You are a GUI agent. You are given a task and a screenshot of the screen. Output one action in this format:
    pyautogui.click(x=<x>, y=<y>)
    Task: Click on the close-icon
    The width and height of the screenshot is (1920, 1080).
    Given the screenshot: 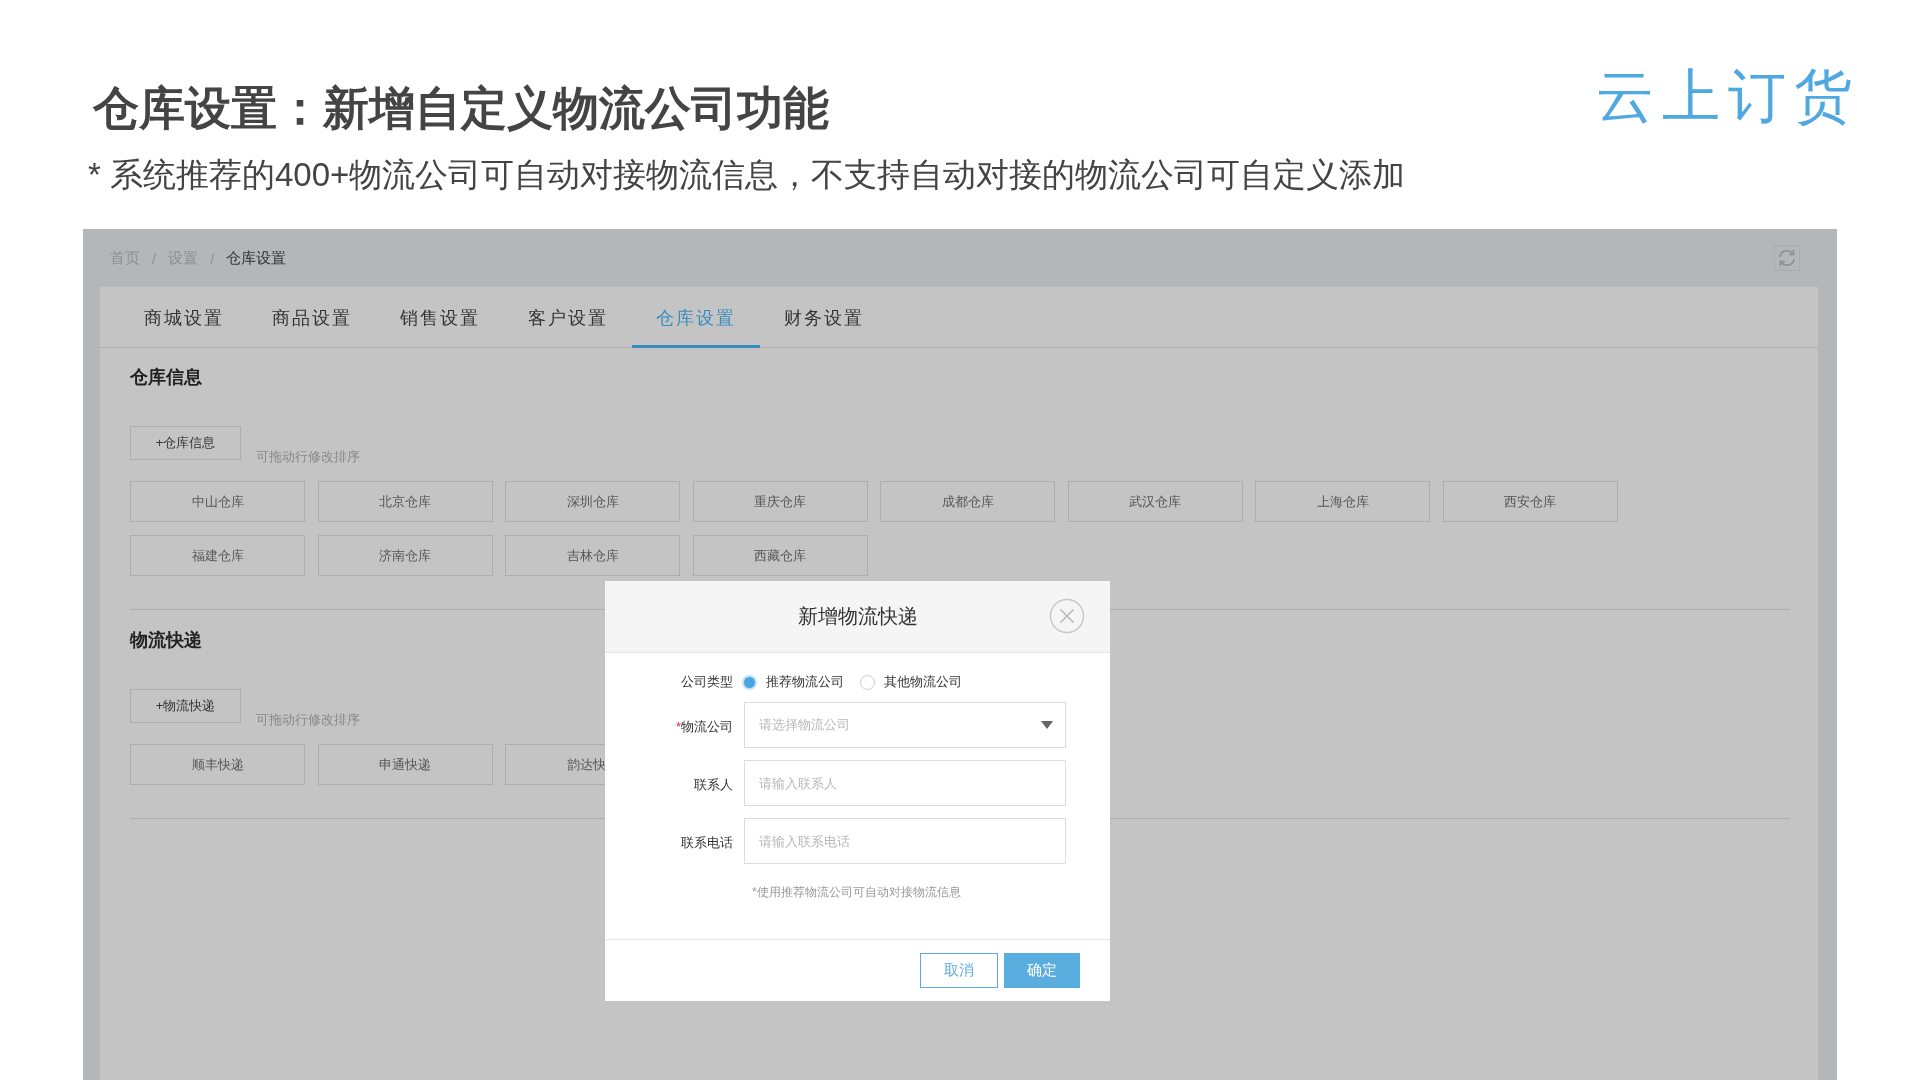 What is the action you would take?
    pyautogui.click(x=1067, y=616)
    